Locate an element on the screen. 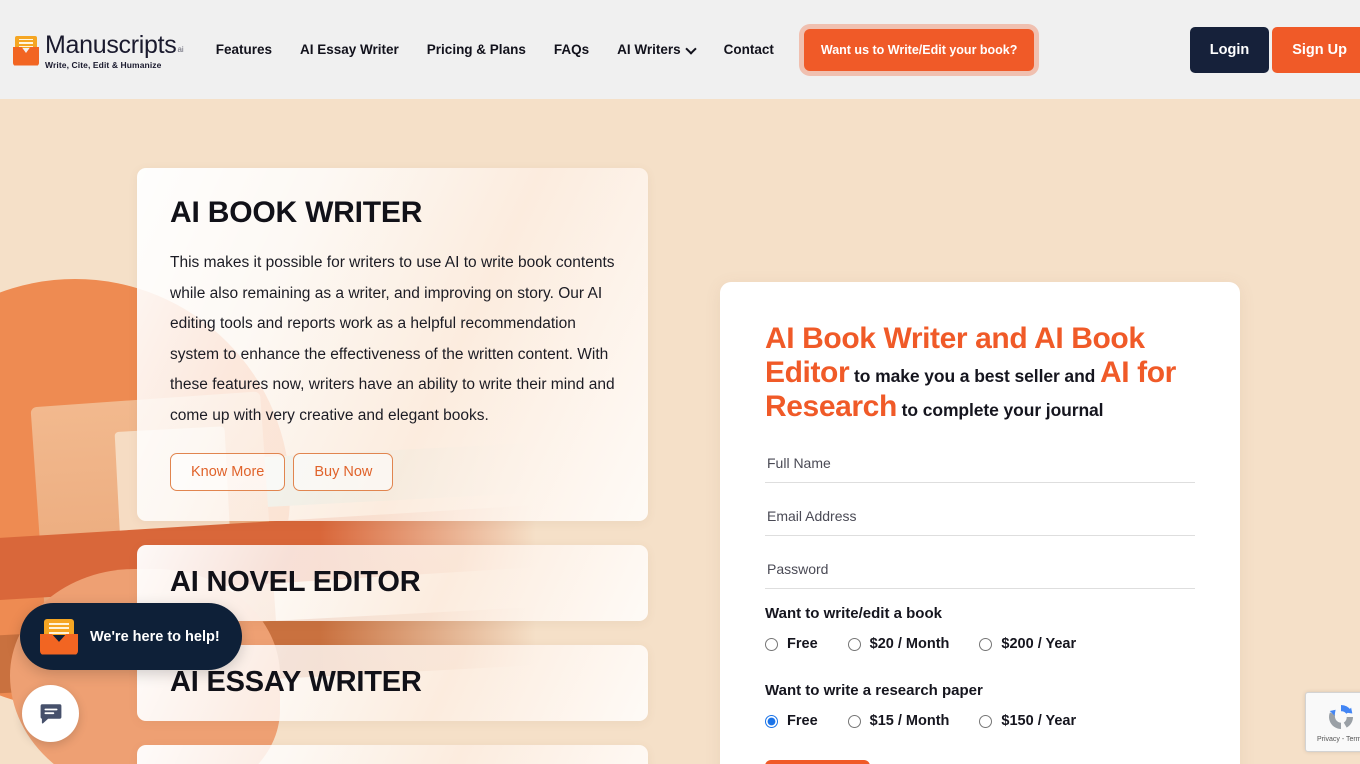  nav-label: Features is located at coordinates (243, 49).